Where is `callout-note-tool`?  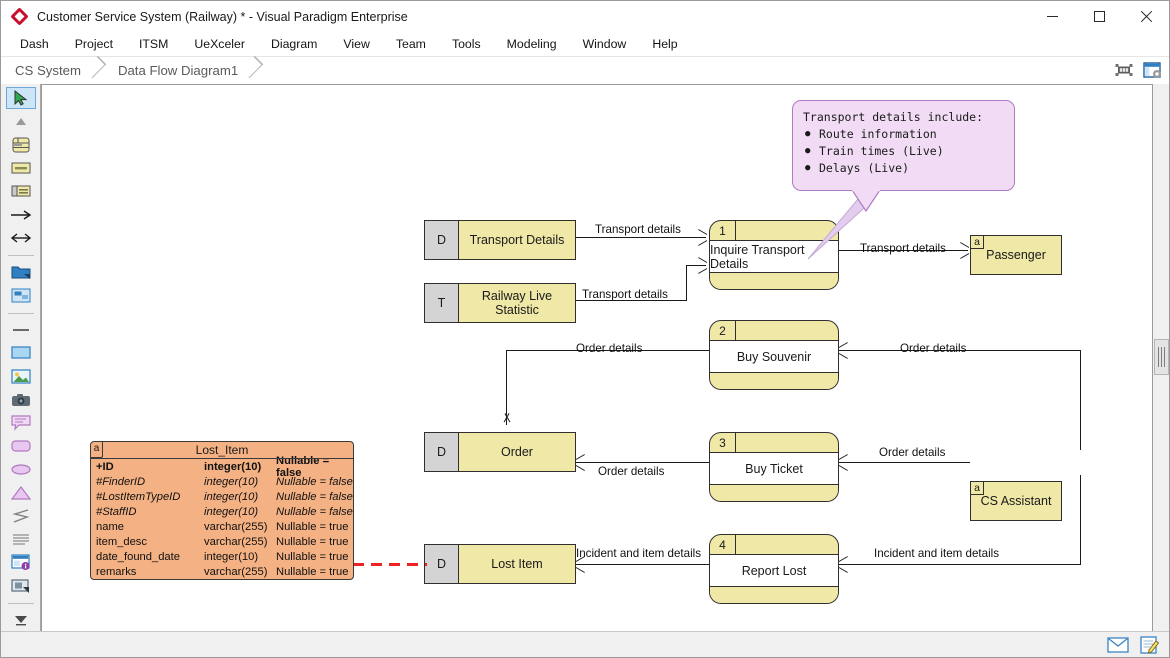 callout-note-tool is located at coordinates (21, 423).